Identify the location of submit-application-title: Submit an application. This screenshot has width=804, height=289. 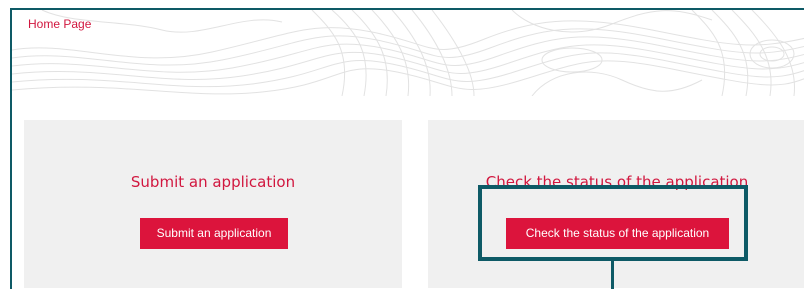
(213, 182).